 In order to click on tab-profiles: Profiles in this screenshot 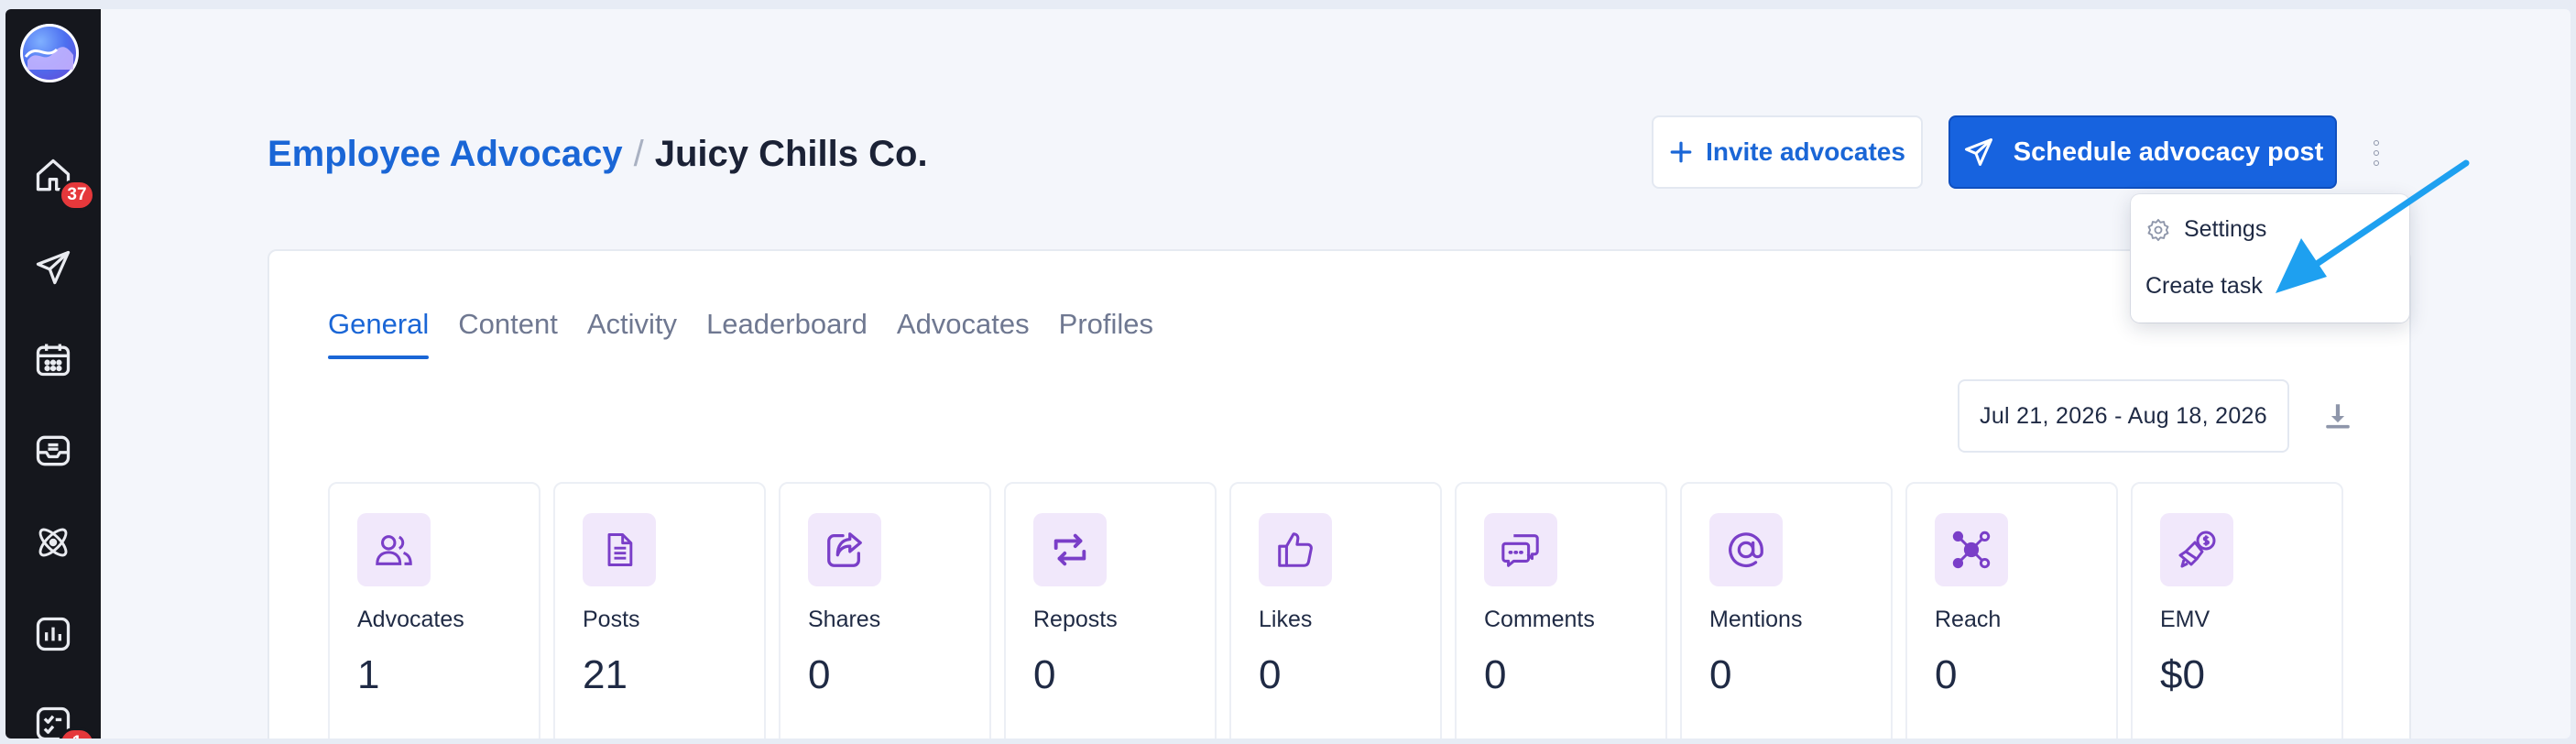, I will do `click(1106, 333)`.